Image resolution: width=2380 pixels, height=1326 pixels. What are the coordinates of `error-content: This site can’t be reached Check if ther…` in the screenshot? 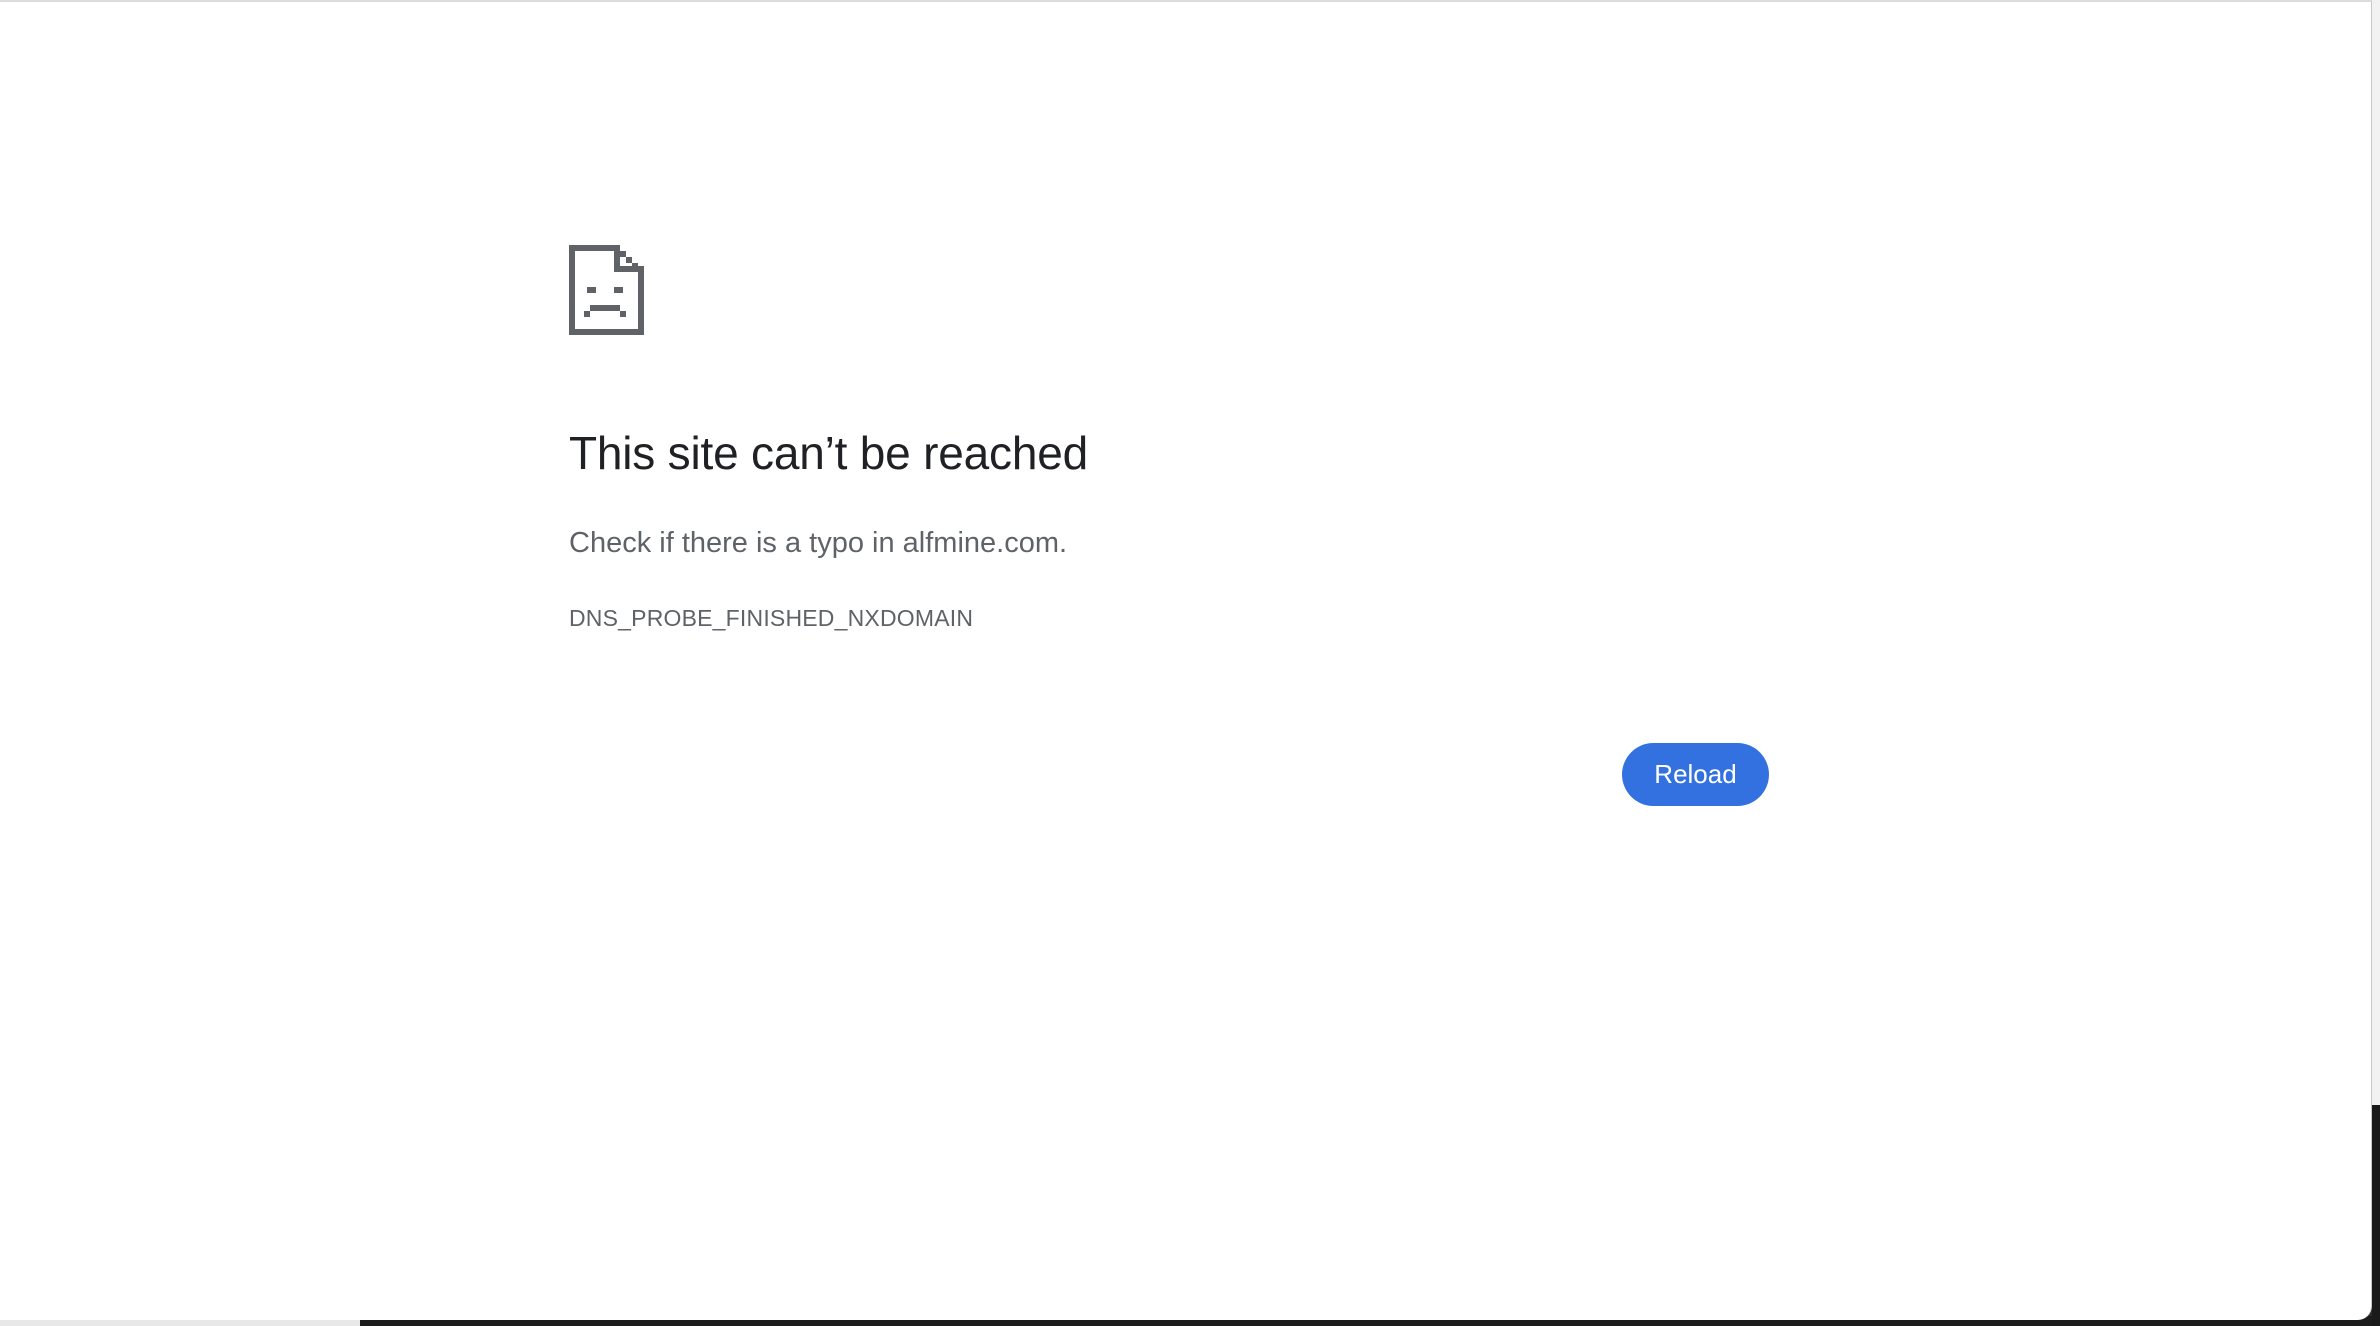 It's located at (1169, 438).